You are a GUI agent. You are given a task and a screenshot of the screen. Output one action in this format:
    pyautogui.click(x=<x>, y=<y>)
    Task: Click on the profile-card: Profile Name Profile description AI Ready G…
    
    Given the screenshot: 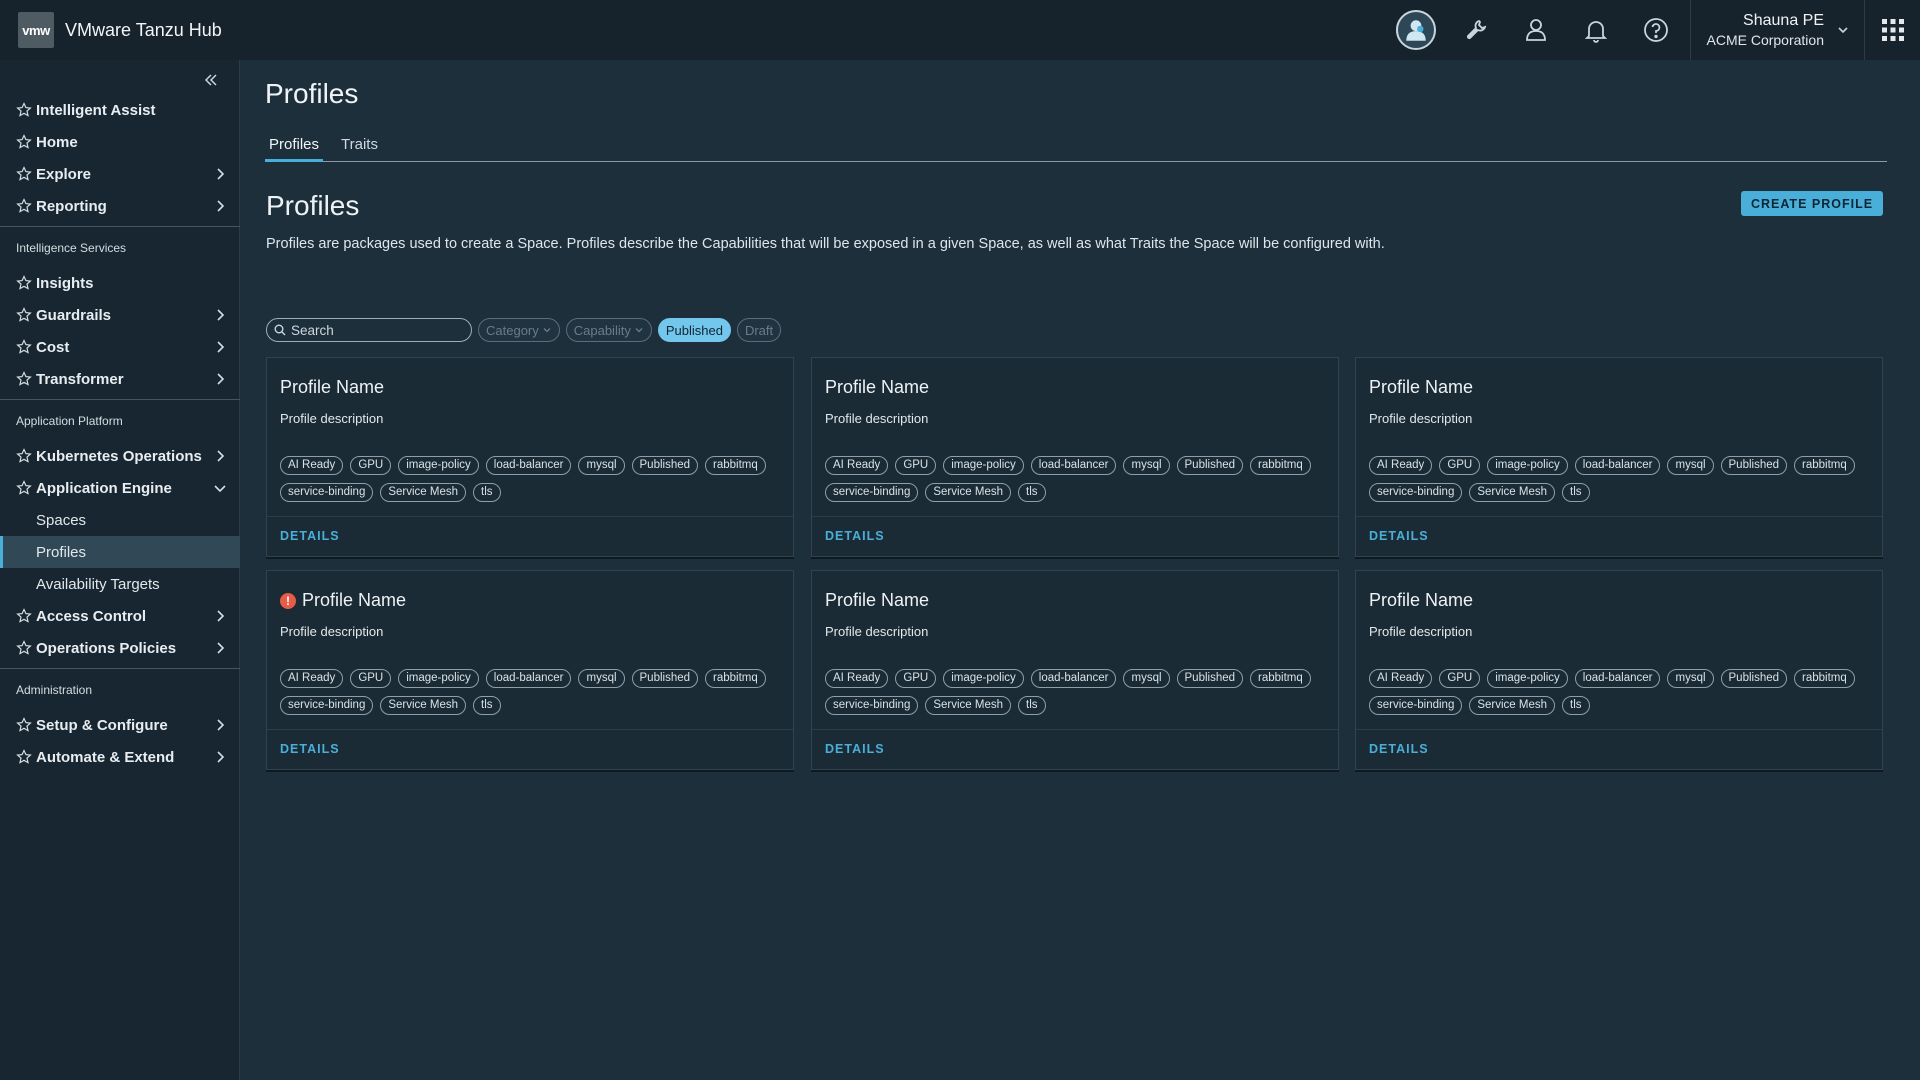 What is the action you would take?
    pyautogui.click(x=1075, y=670)
    